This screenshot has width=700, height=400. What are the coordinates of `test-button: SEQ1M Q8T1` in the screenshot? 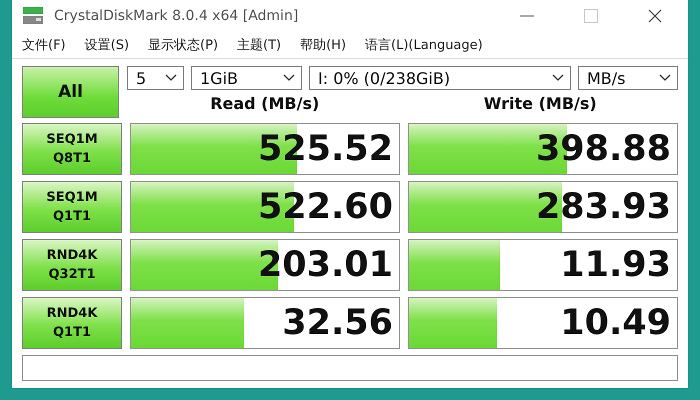 It's located at (72, 149).